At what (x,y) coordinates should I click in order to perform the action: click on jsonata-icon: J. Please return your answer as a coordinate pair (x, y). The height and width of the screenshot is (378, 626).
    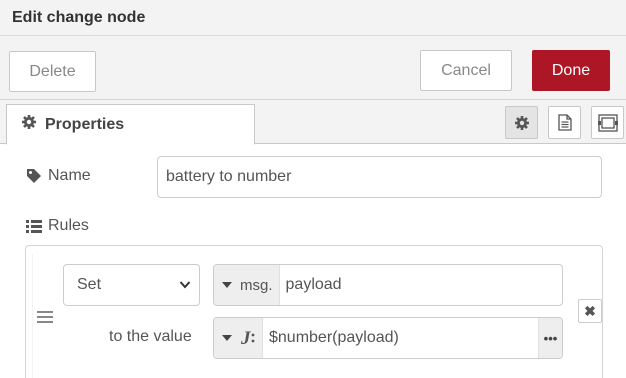
    Looking at the image, I should click on (247, 338).